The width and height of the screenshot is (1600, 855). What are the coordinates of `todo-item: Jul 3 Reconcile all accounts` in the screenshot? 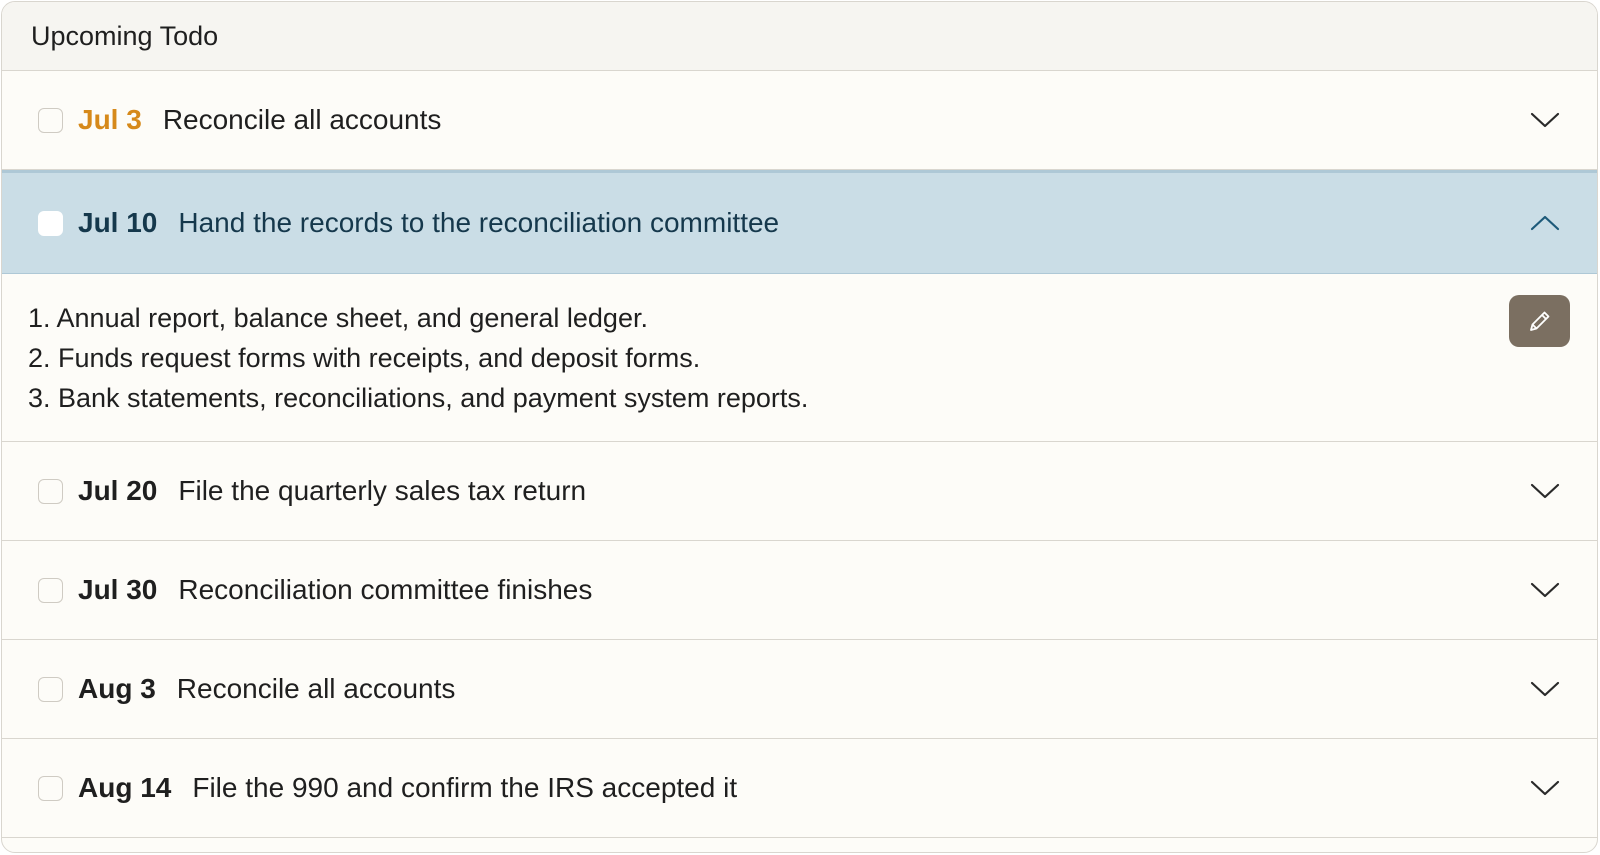 It's located at (799, 120).